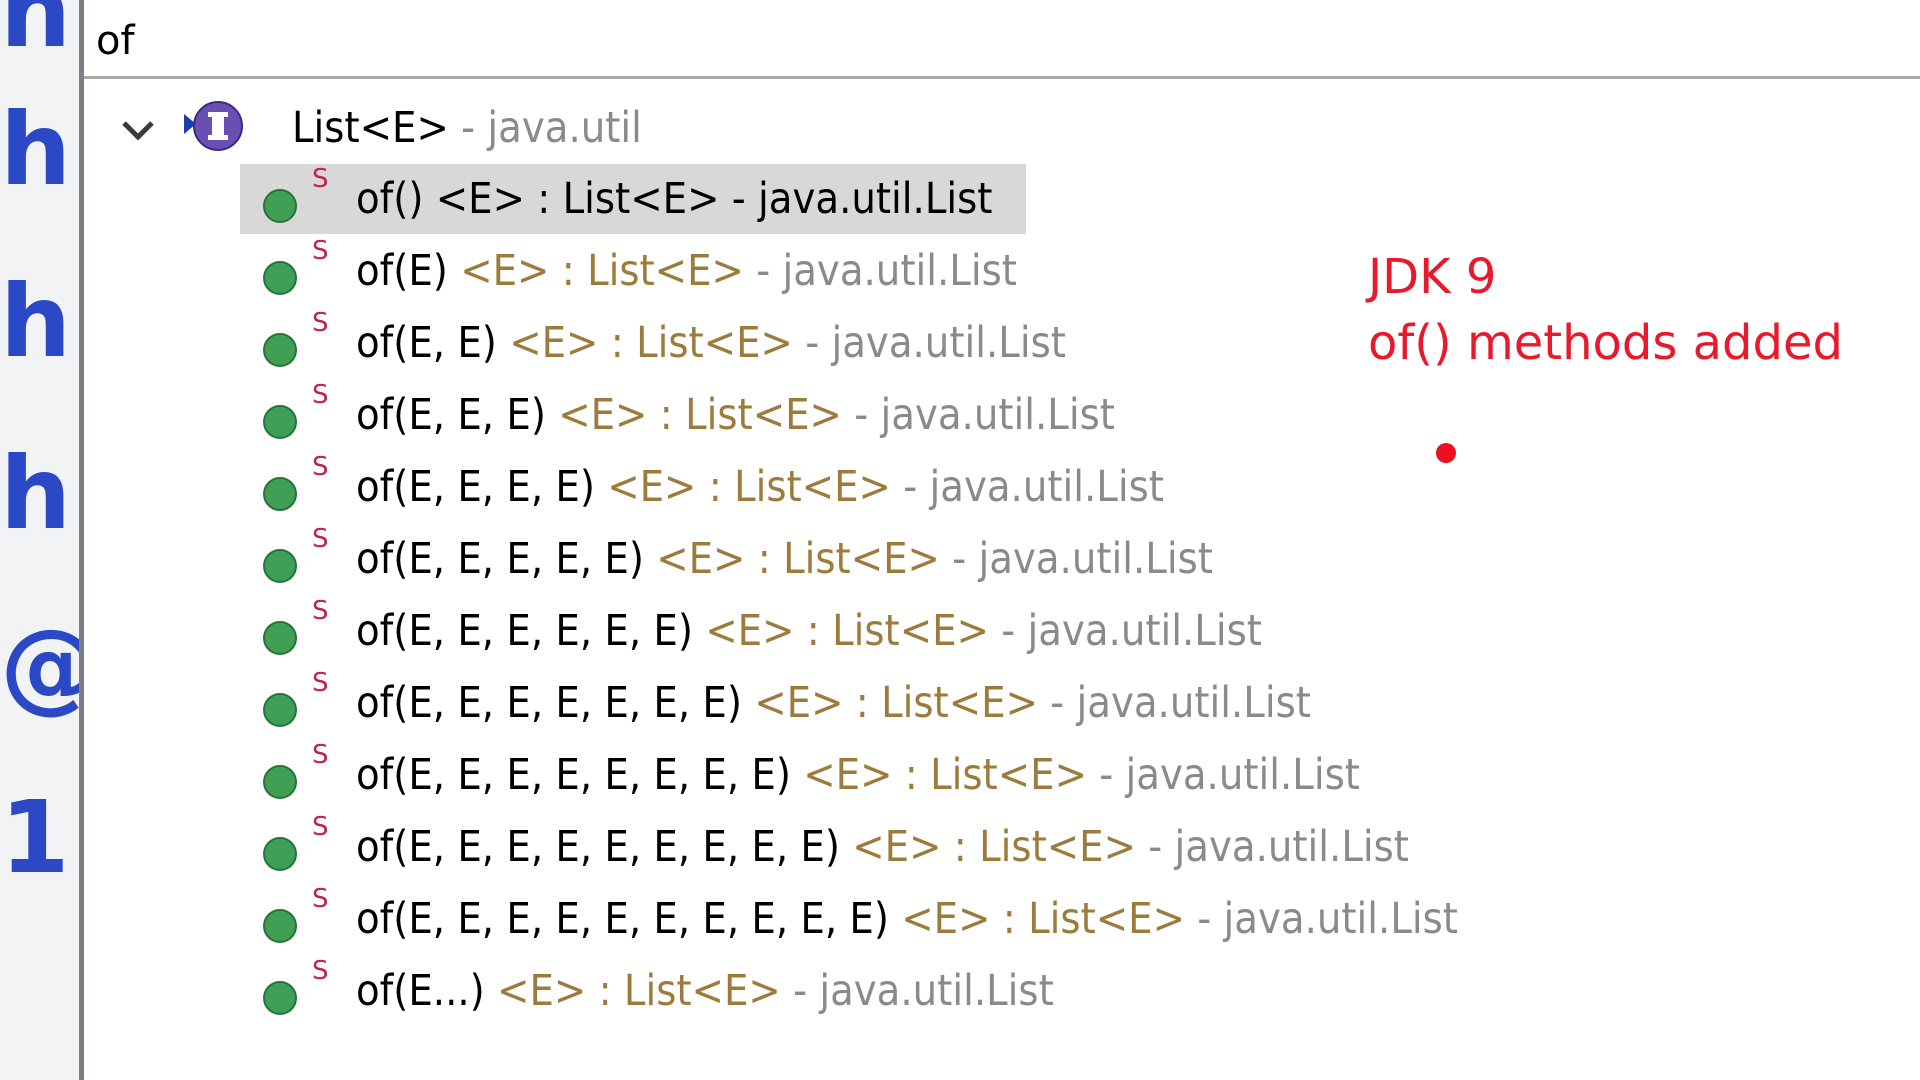 This screenshot has height=1080, width=1920. What do you see at coordinates (81, 540) in the screenshot?
I see `sash-divider` at bounding box center [81, 540].